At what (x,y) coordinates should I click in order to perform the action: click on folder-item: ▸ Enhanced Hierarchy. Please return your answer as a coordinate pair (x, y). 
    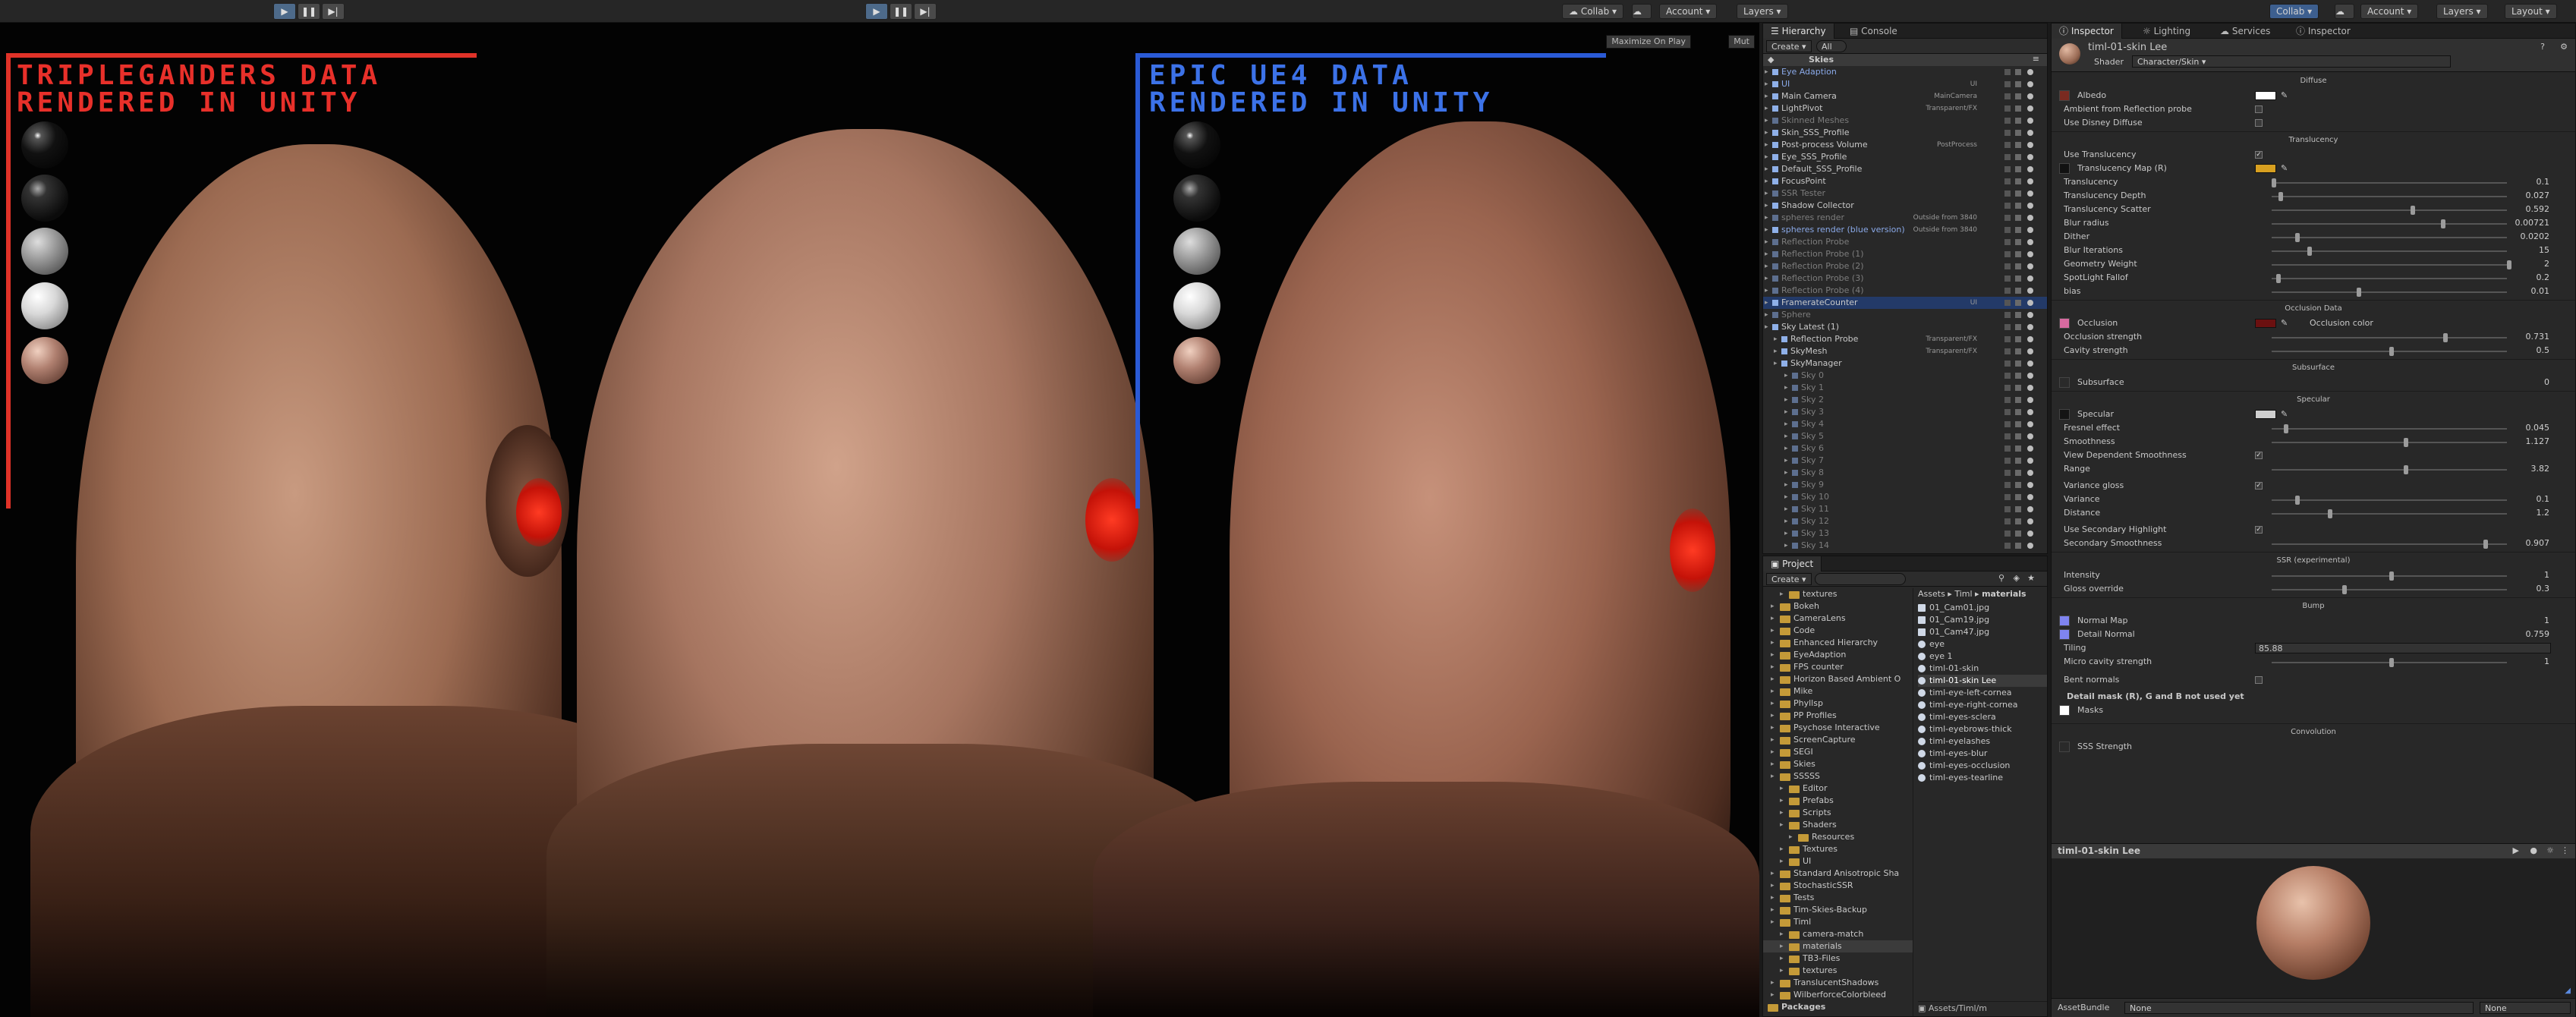
    Looking at the image, I should click on (1838, 643).